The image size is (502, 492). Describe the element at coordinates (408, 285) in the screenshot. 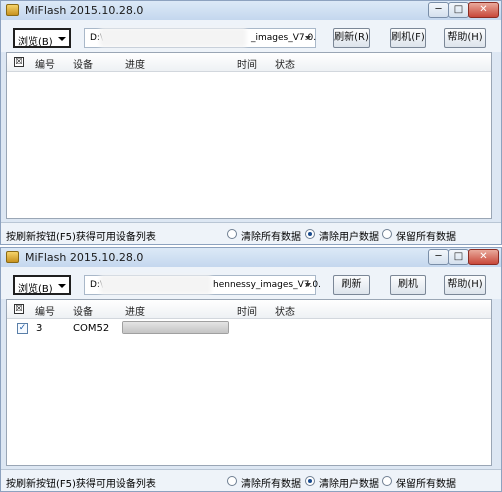

I see `flash-button: 刷机` at that location.